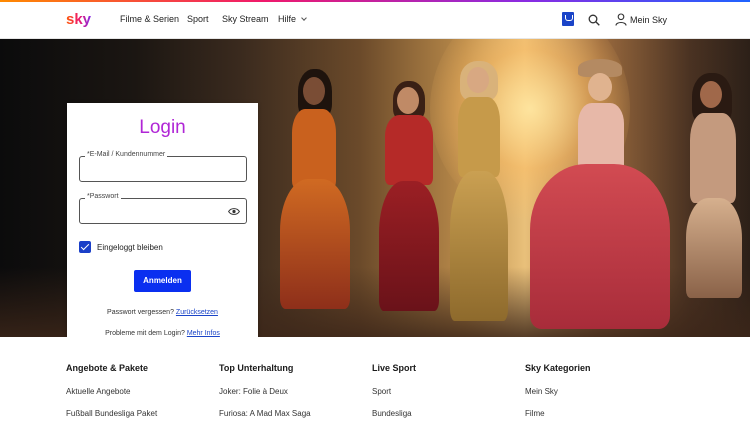 The height and width of the screenshot is (422, 750). Describe the element at coordinates (145, 333) in the screenshot. I see `login-problem-text: Probleme mit dem Login?` at that location.